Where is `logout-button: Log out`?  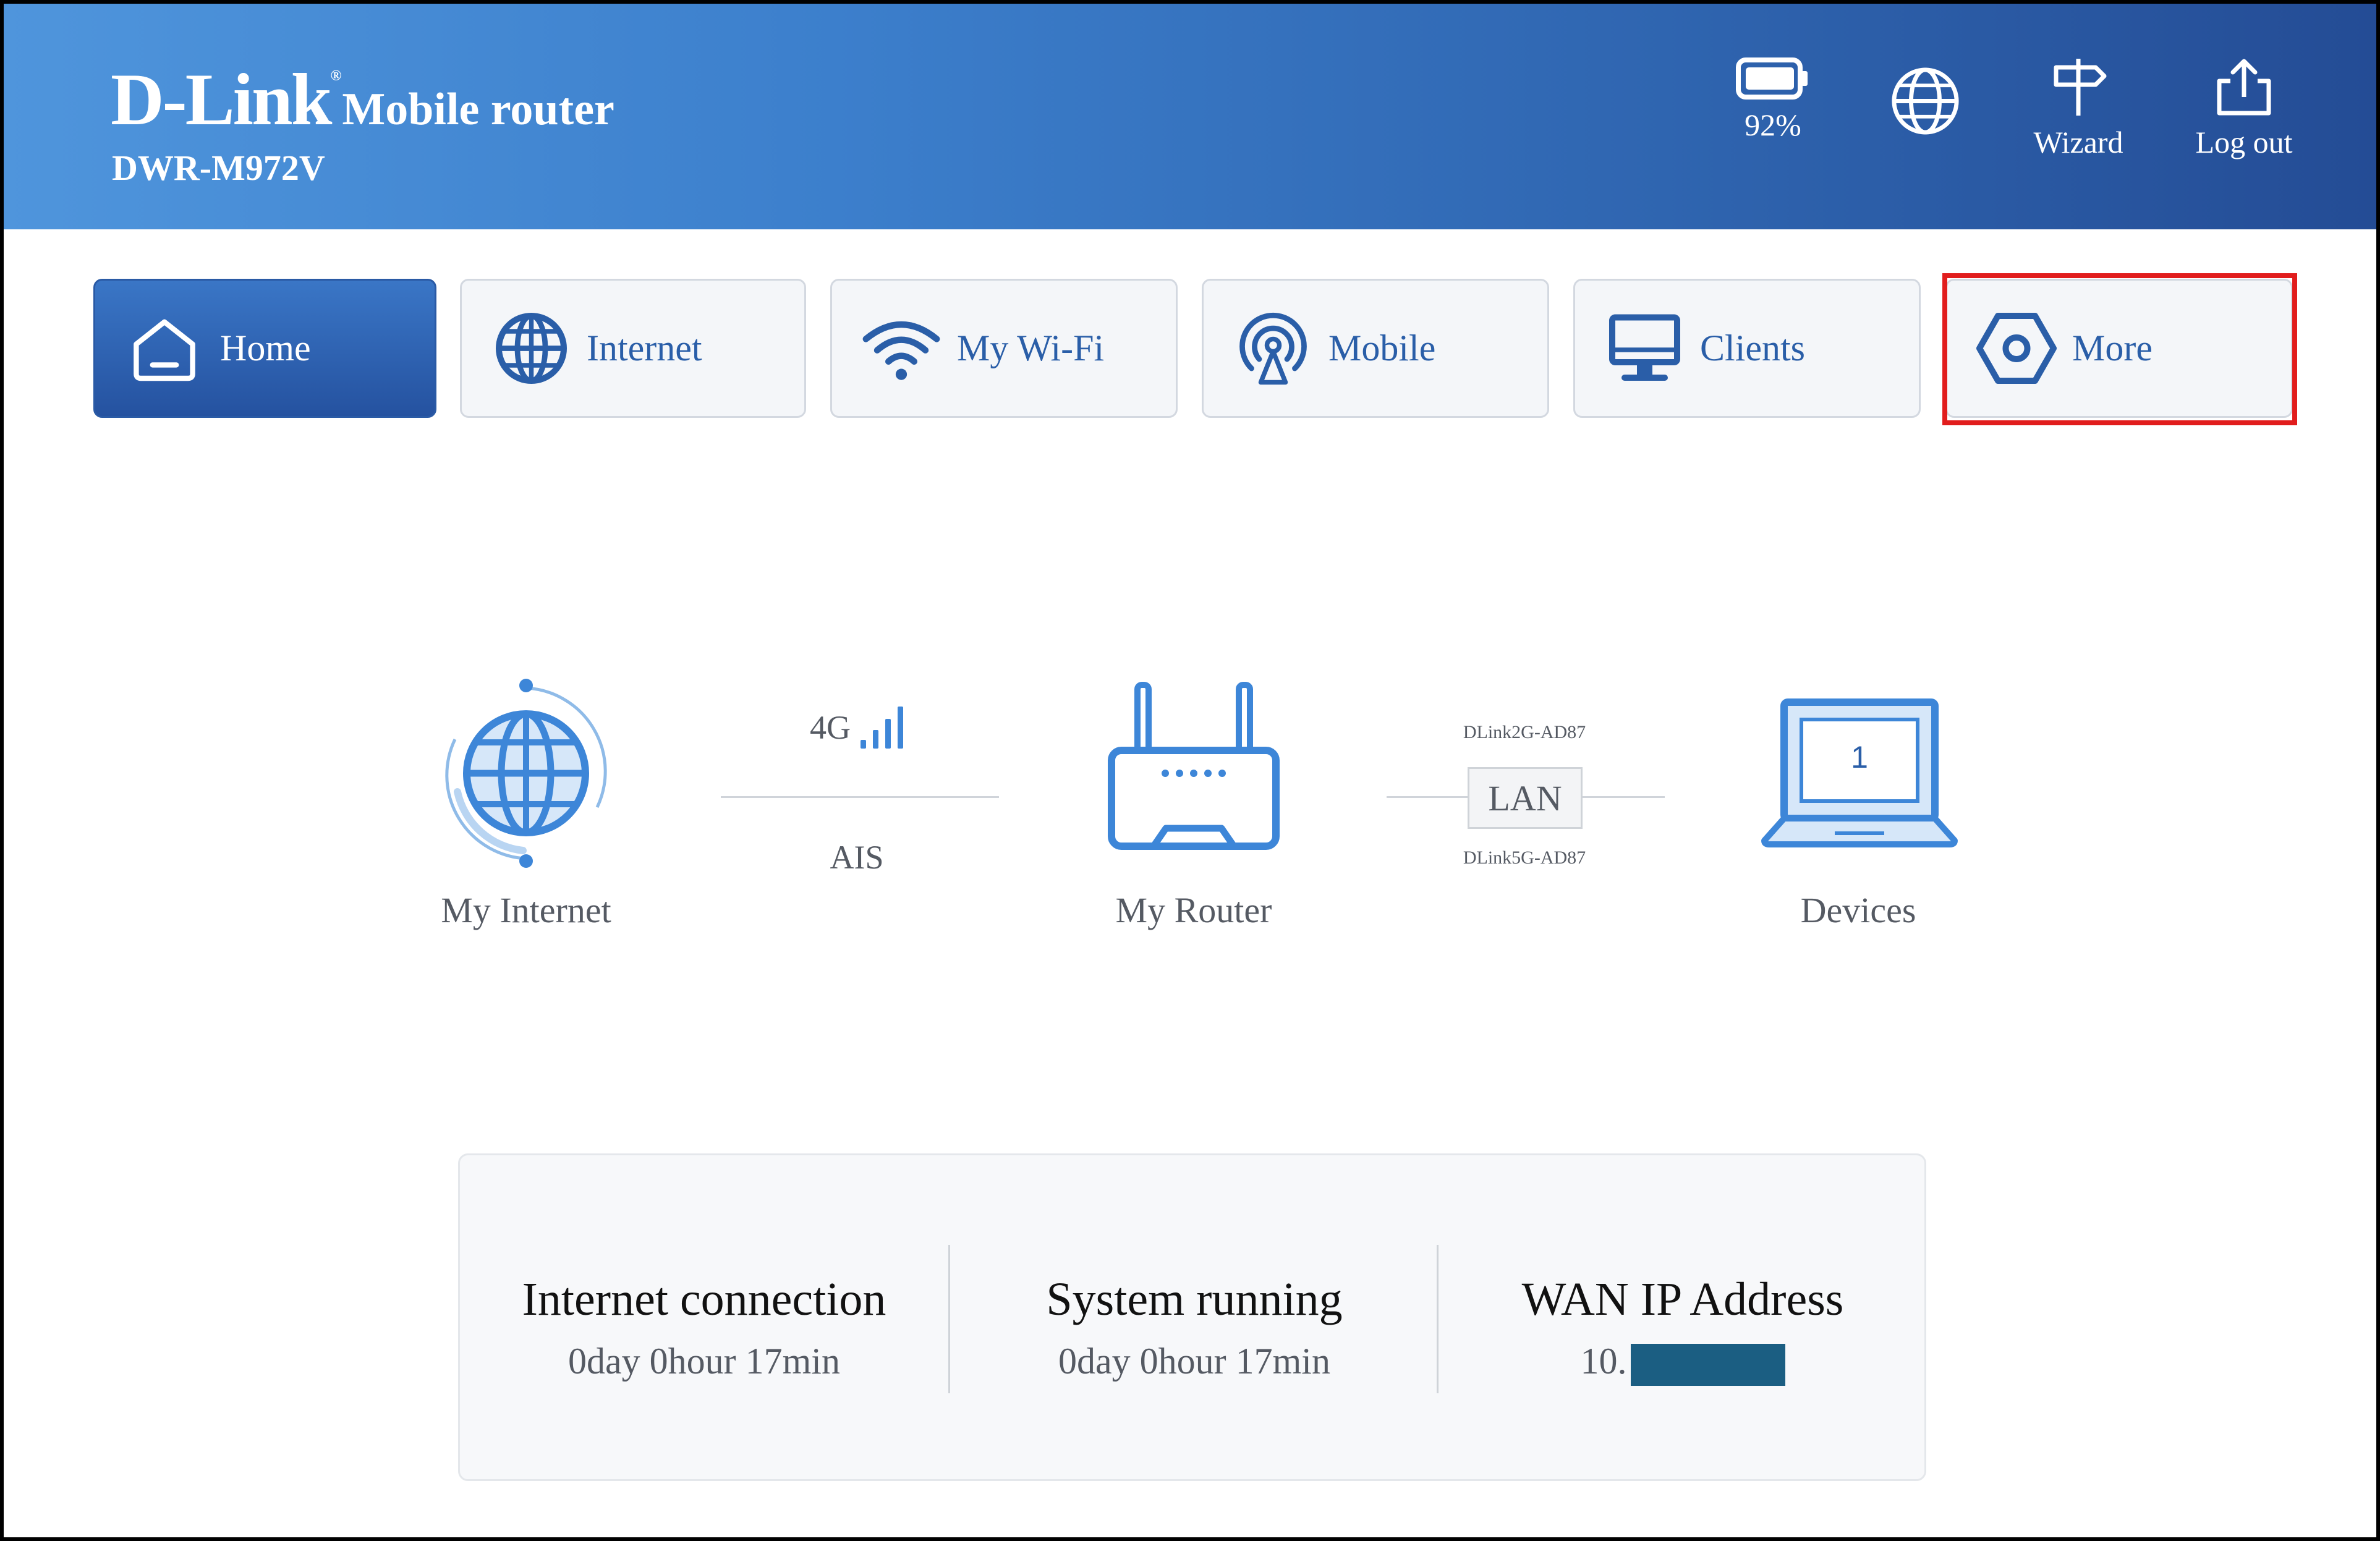 logout-button: Log out is located at coordinates (2244, 108).